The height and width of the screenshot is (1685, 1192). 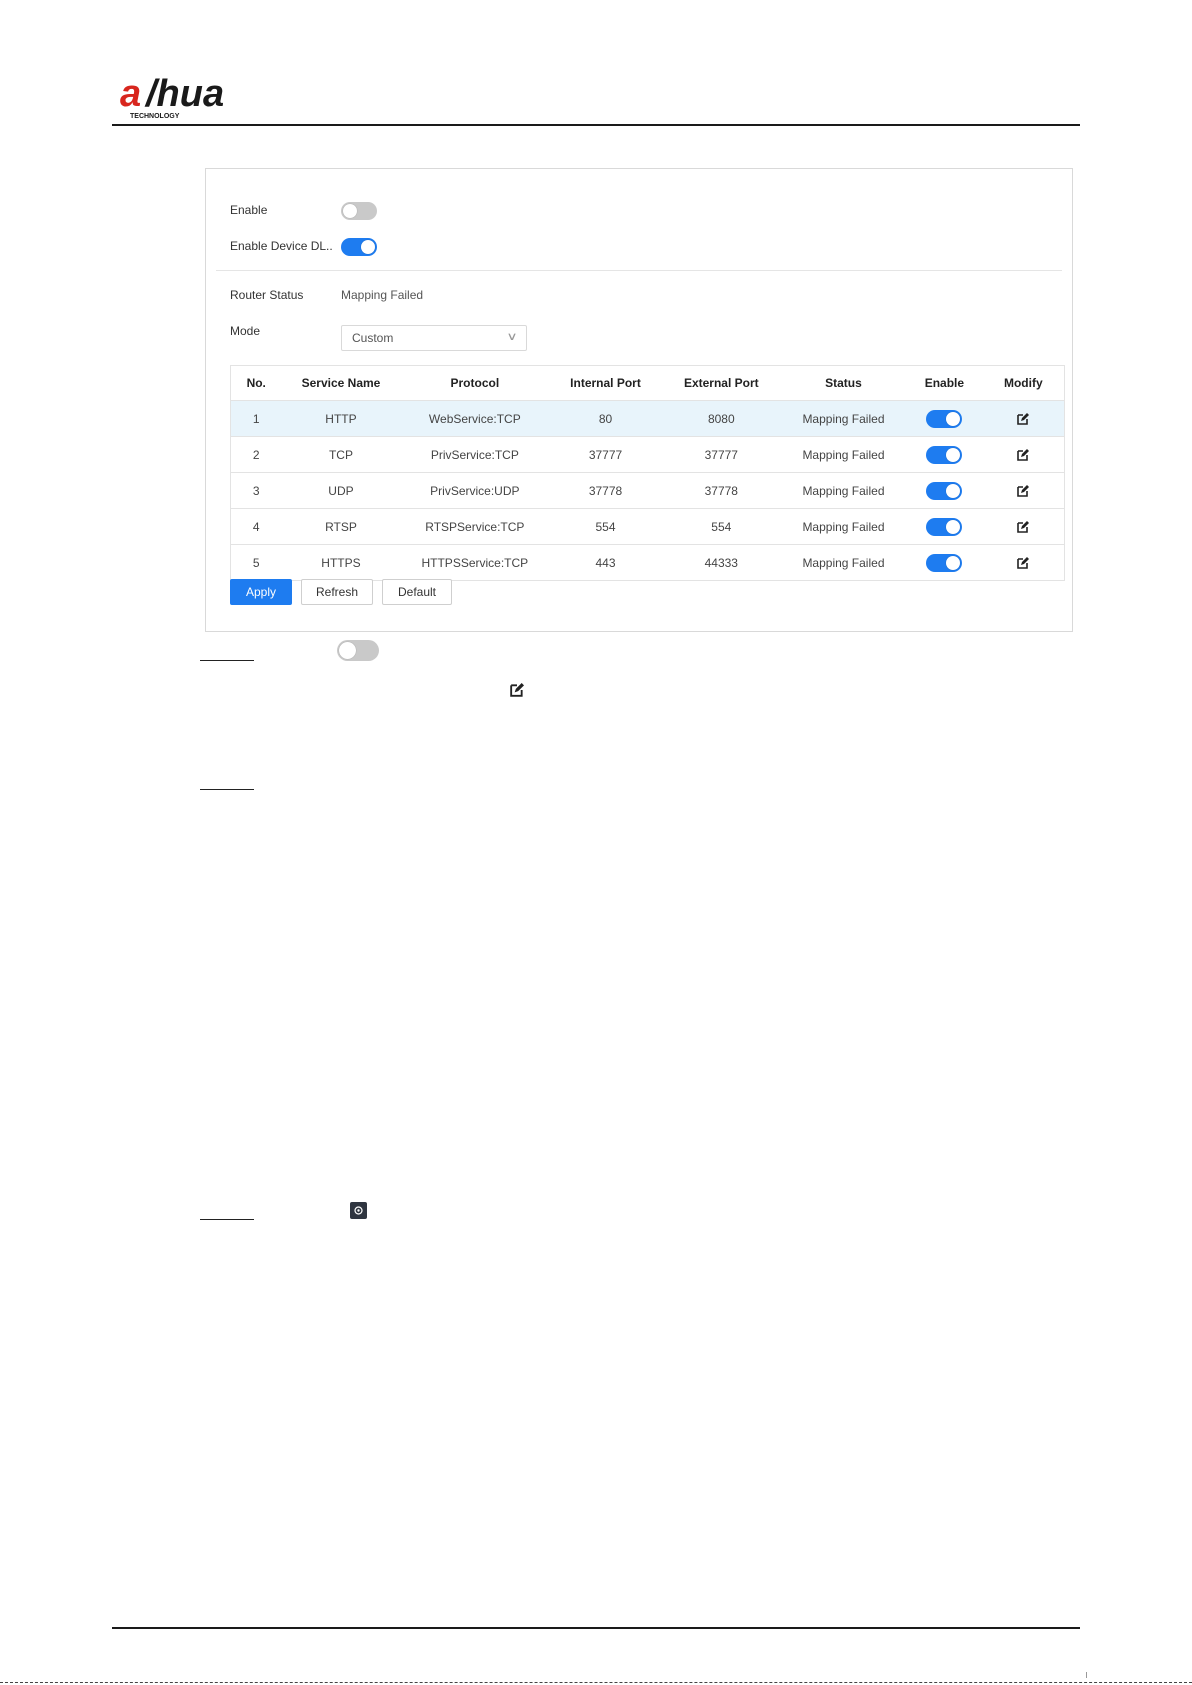 What do you see at coordinates (605, 562) in the screenshot?
I see `cell-internal-port: 443` at bounding box center [605, 562].